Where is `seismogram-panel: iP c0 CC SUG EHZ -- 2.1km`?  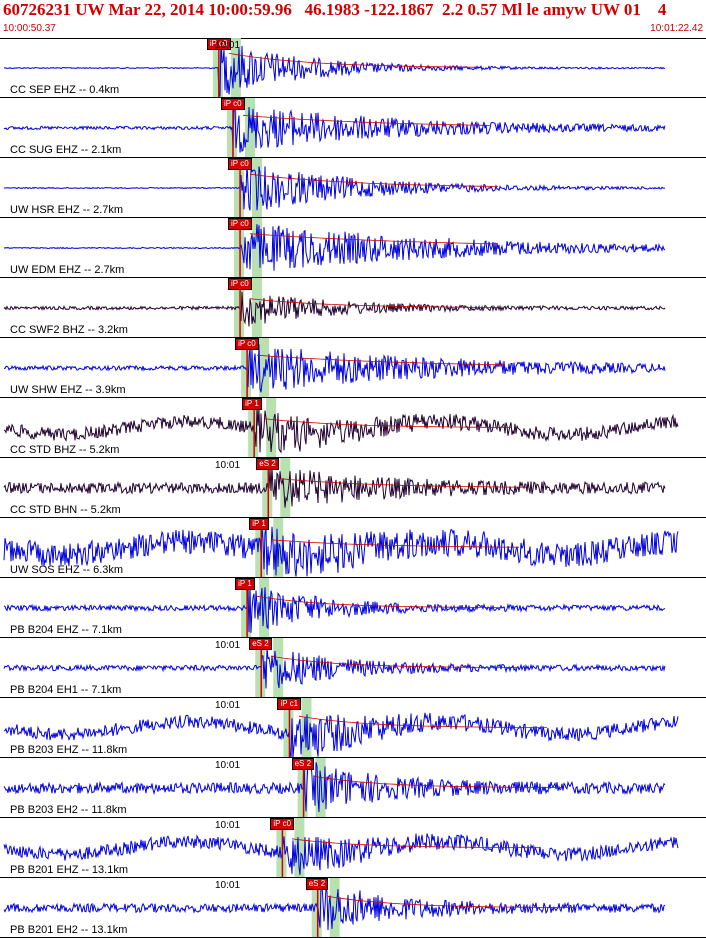 seismogram-panel: iP c0 CC SUG EHZ -- 2.1km is located at coordinates (353, 128).